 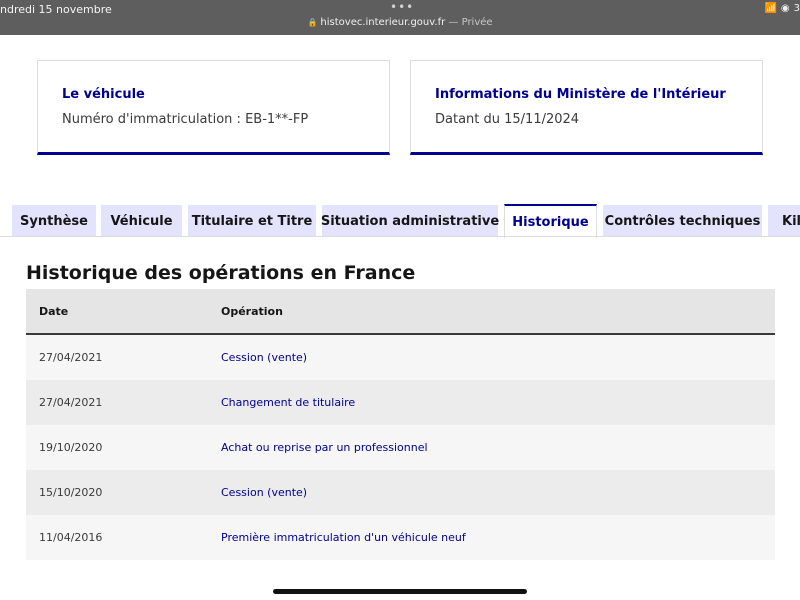 I want to click on tab-situation-administrative: Situation administrative, so click(x=410, y=221).